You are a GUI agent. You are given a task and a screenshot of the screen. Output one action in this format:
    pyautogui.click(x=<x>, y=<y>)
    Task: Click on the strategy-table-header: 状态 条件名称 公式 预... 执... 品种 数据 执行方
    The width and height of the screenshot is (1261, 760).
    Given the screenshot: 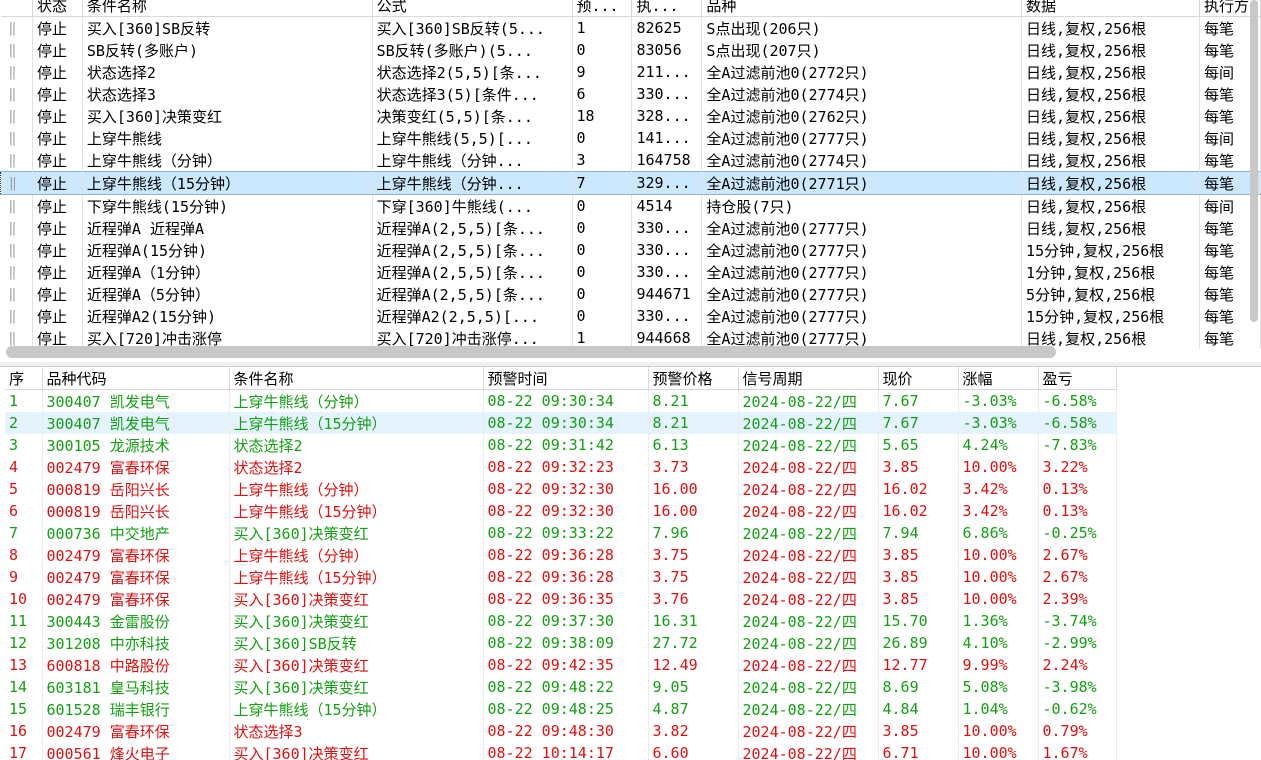 What is the action you would take?
    pyautogui.click(x=630, y=8)
    